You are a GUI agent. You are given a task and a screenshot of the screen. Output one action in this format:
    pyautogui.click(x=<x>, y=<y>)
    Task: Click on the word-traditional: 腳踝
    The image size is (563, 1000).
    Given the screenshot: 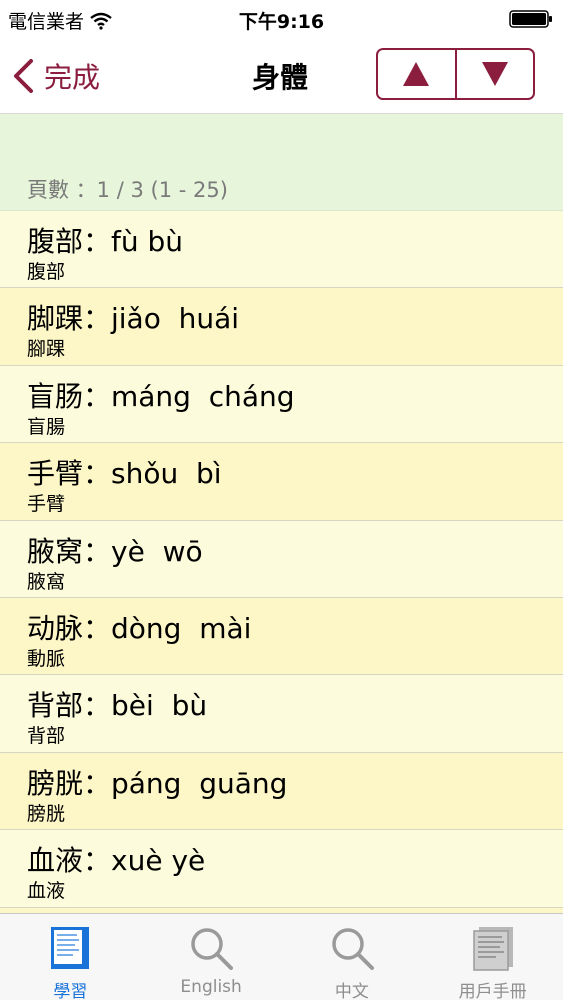 What is the action you would take?
    pyautogui.click(x=46, y=349)
    